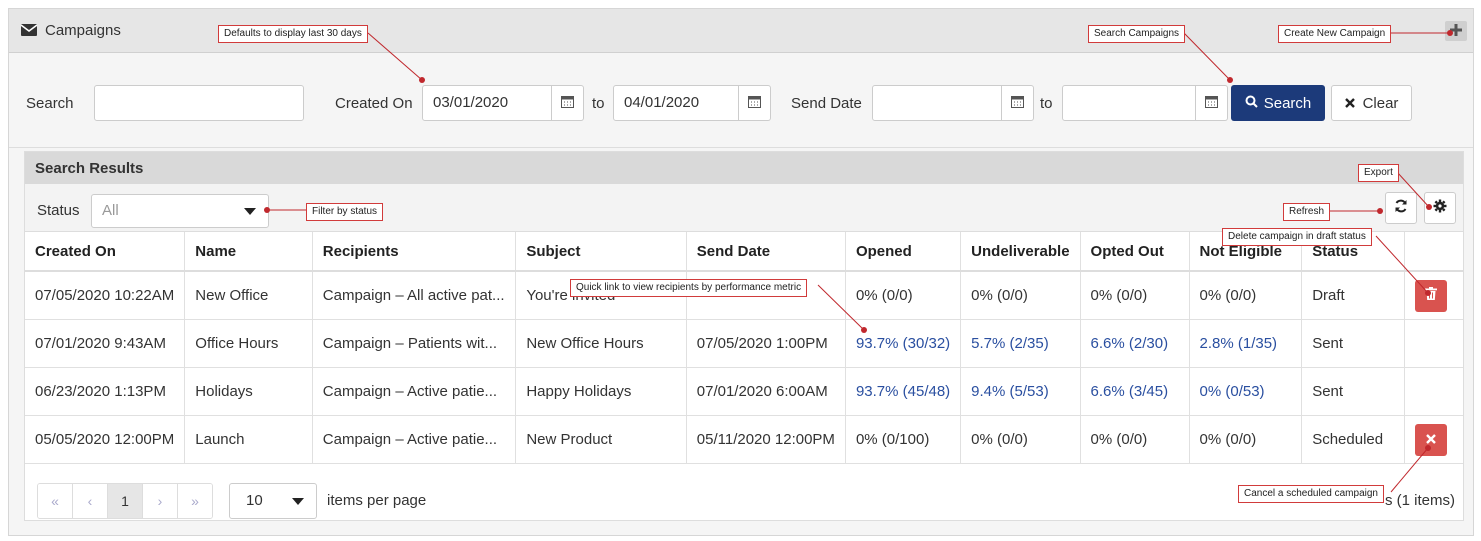 Image resolution: width=1481 pixels, height=541 pixels. What do you see at coordinates (1135, 252) in the screenshot?
I see `column-header: Opted Out` at bounding box center [1135, 252].